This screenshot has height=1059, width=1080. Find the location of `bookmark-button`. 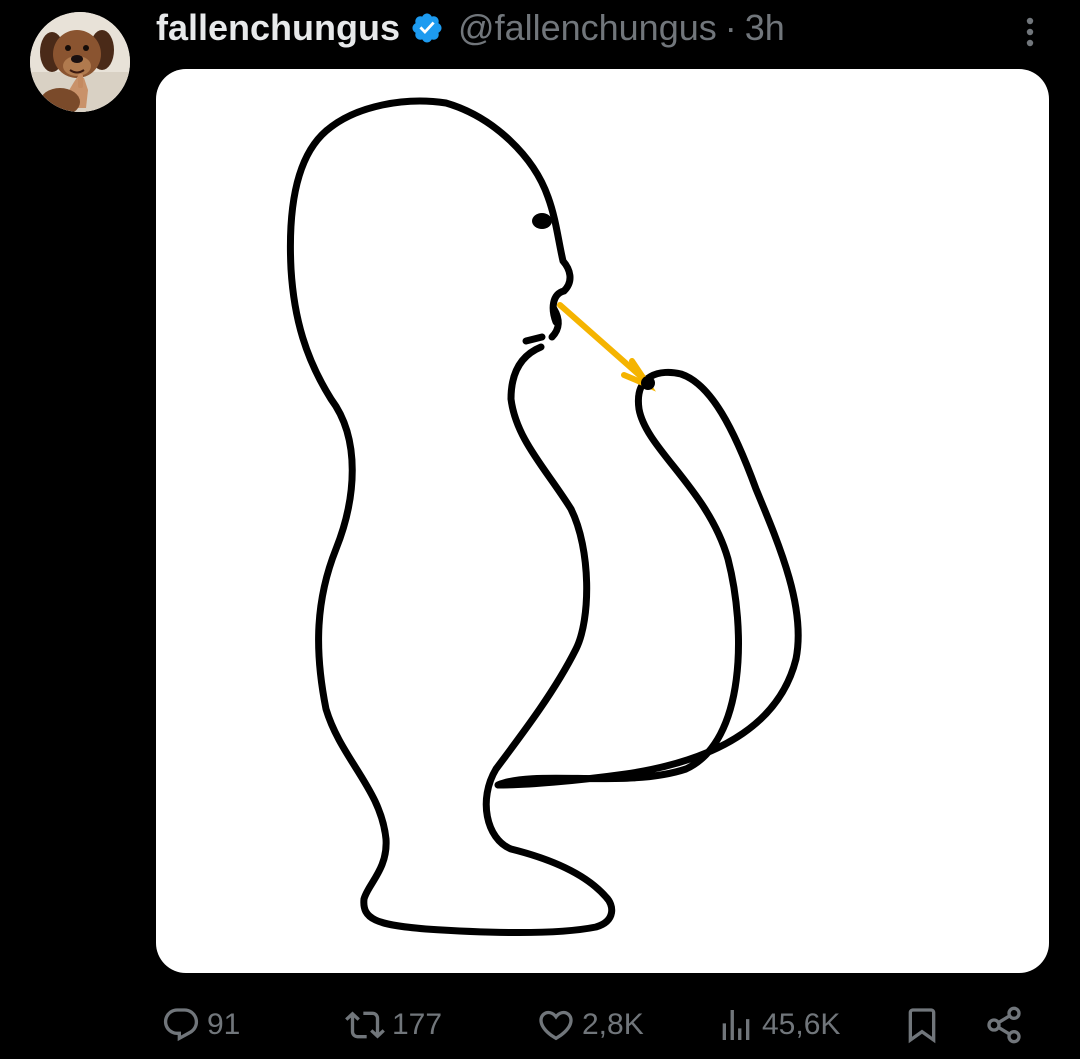

bookmark-button is located at coordinates (922, 1025).